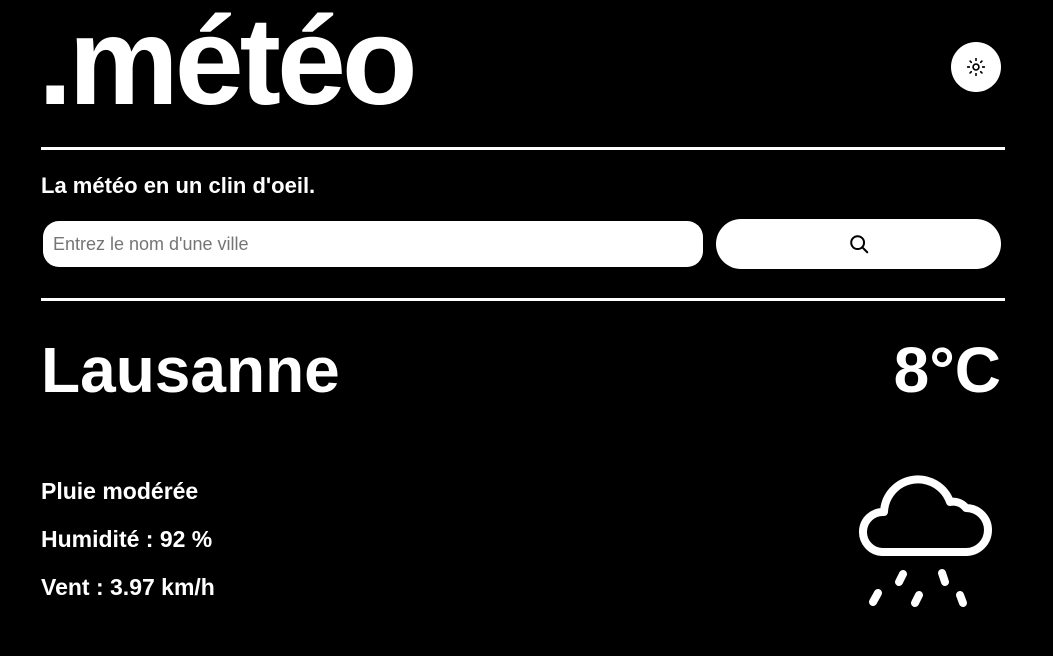  I want to click on city-search-input, so click(373, 244).